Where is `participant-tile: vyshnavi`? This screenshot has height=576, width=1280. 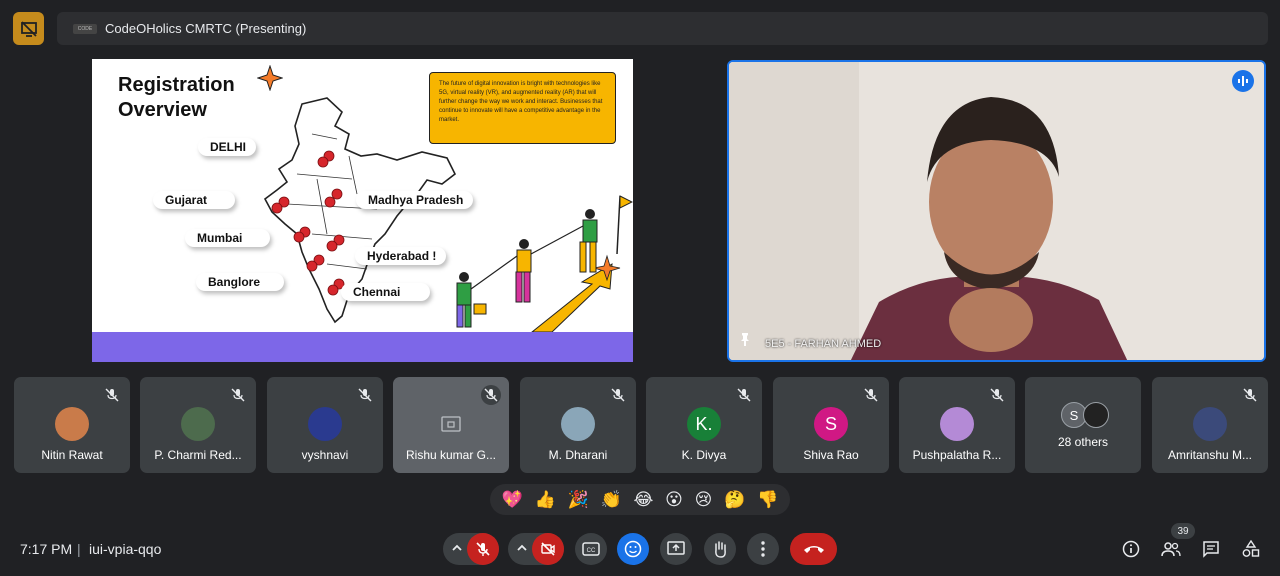 participant-tile: vyshnavi is located at coordinates (325, 425).